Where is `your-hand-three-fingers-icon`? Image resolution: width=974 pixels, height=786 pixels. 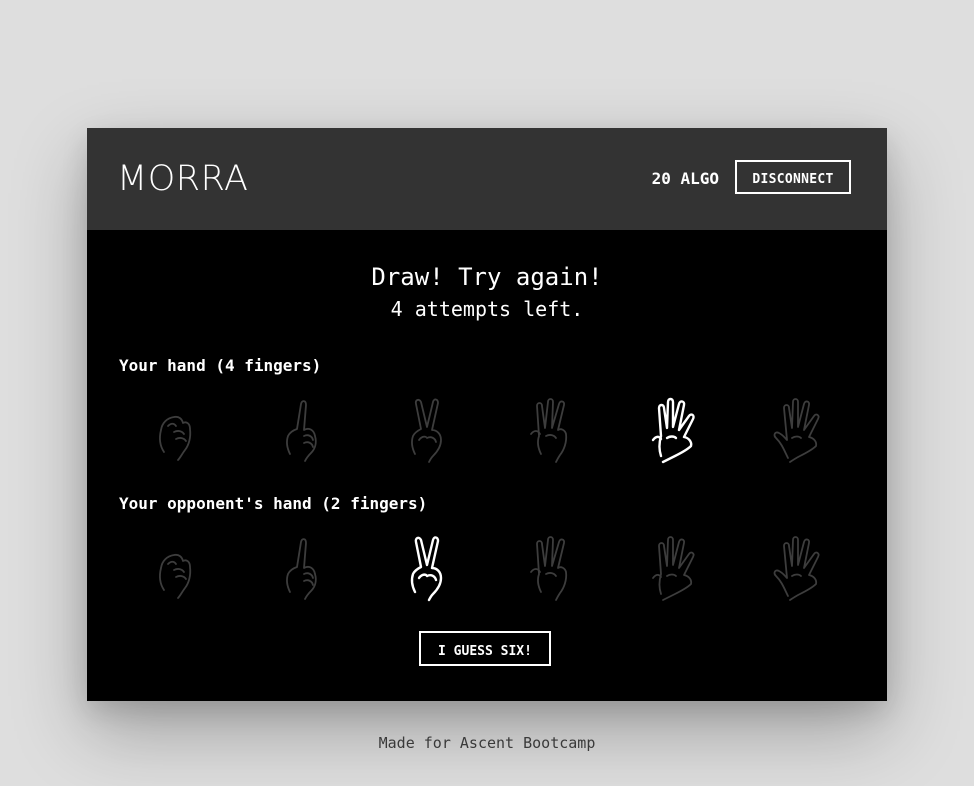
your-hand-three-fingers-icon is located at coordinates (551, 428).